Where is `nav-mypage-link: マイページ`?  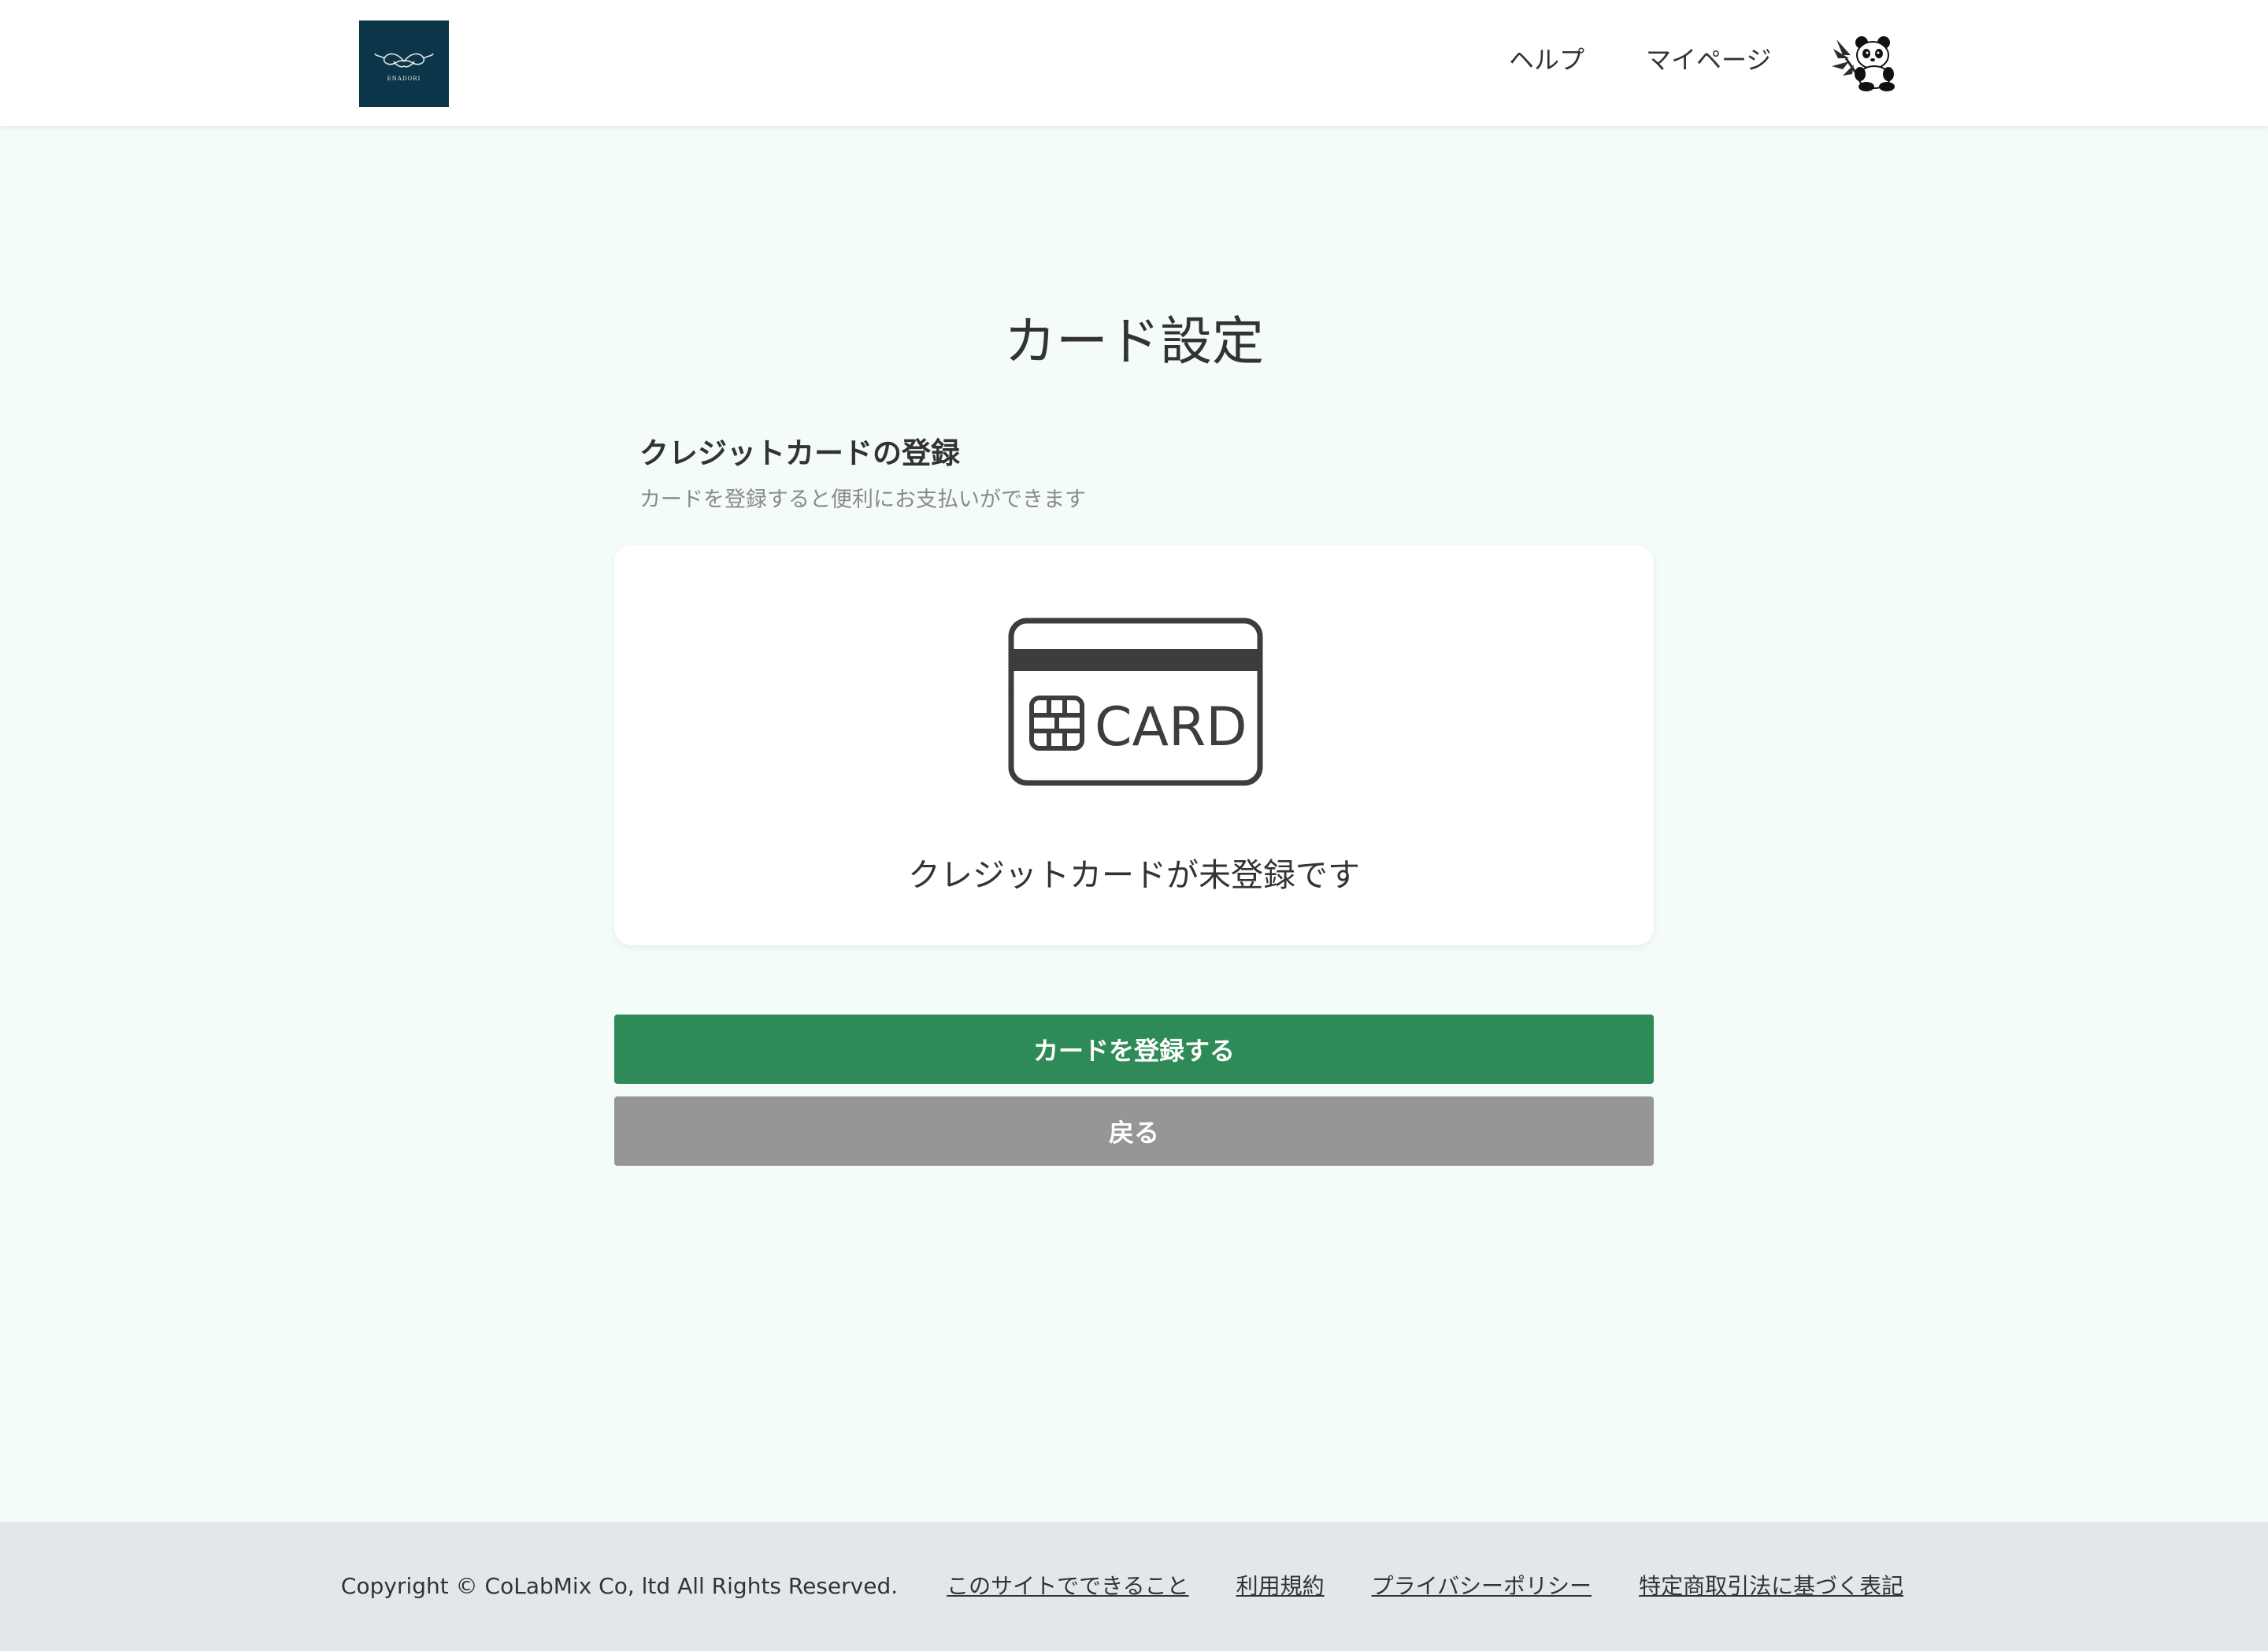 nav-mypage-link: マイページ is located at coordinates (1708, 60).